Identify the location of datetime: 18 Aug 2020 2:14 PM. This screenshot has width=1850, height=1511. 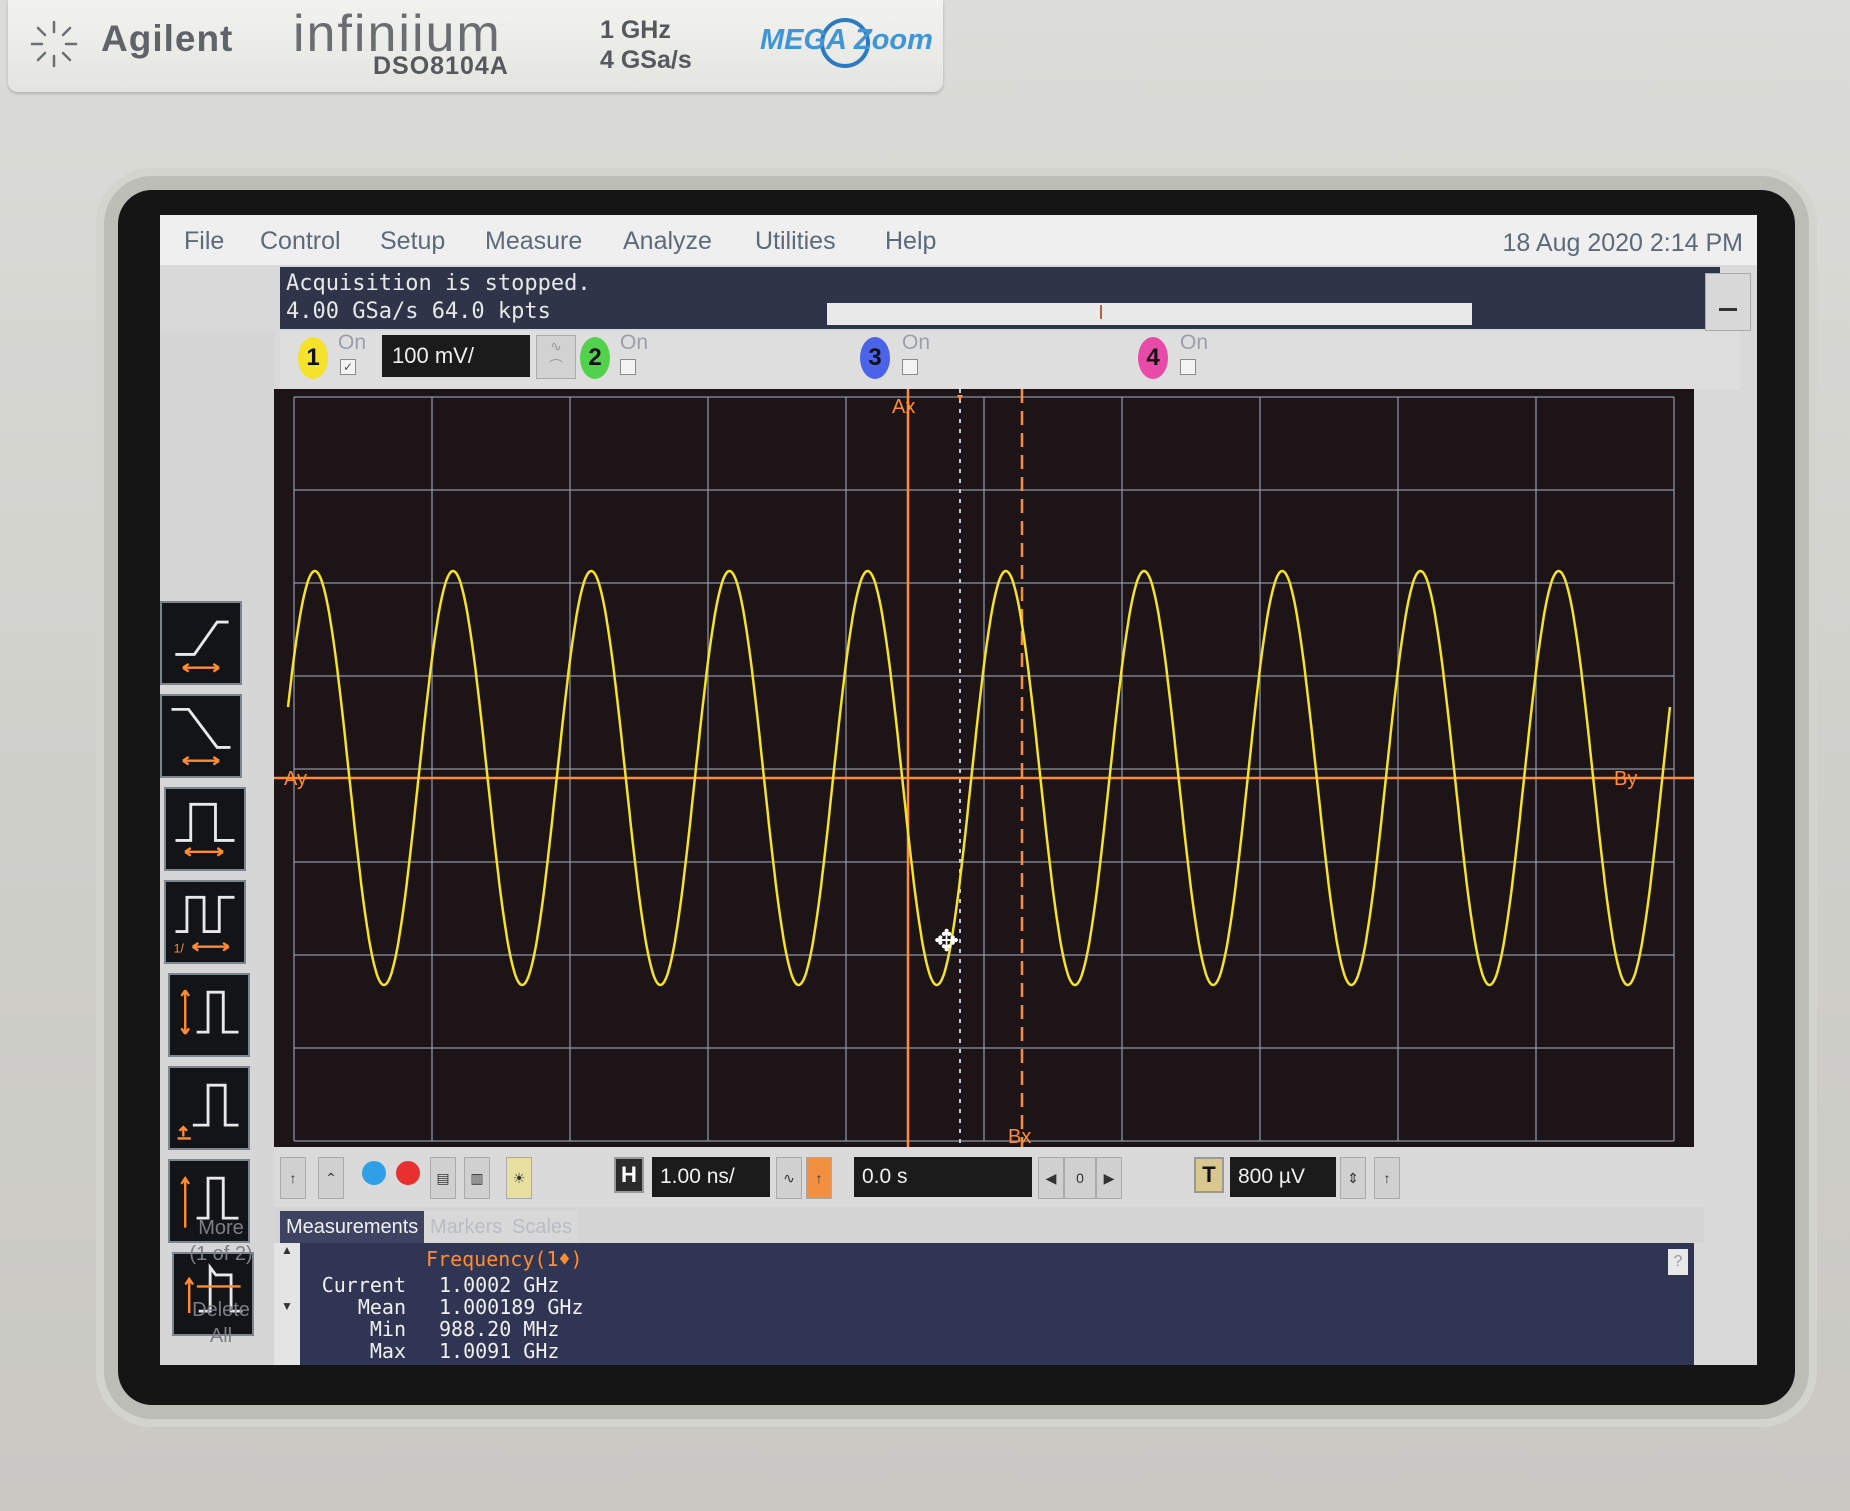
(1622, 243).